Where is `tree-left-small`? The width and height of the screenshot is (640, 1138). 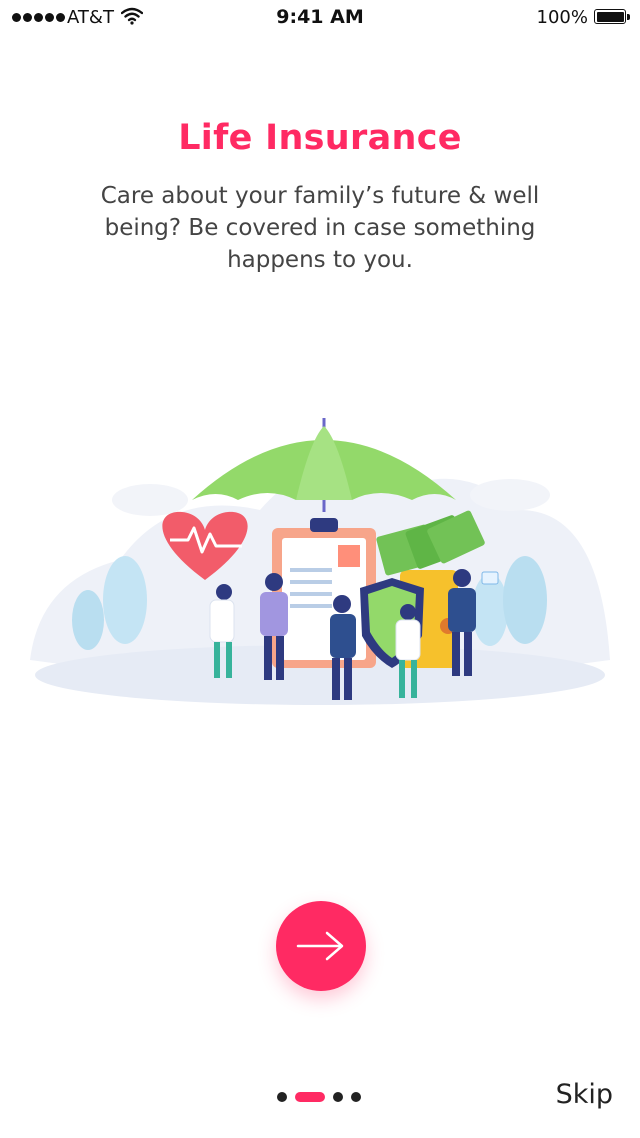 tree-left-small is located at coordinates (88, 620).